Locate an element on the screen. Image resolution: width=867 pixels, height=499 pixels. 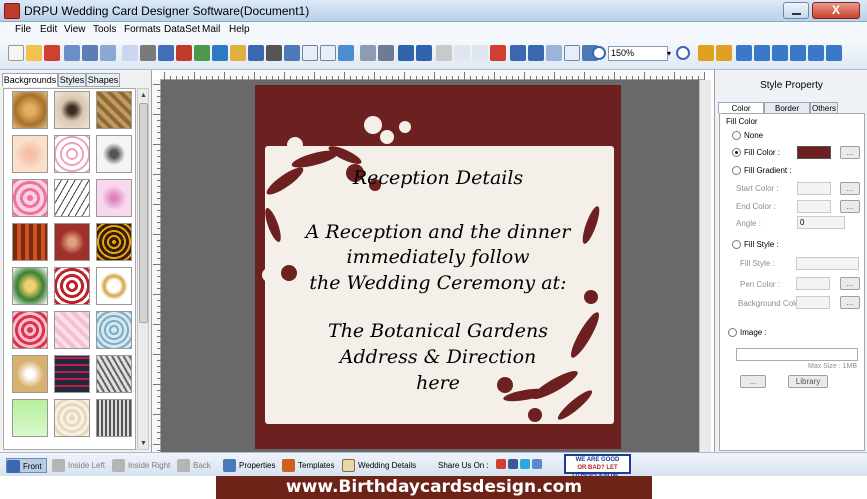
send-back-icon is located at coordinates (536, 53).